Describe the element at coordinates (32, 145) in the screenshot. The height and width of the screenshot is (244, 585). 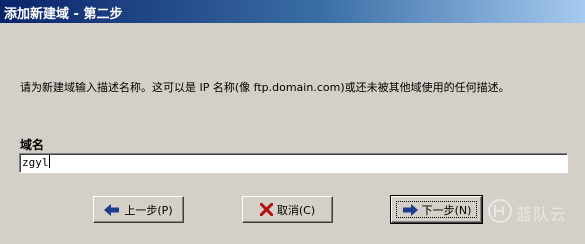
I see `domain-label: 域名` at that location.